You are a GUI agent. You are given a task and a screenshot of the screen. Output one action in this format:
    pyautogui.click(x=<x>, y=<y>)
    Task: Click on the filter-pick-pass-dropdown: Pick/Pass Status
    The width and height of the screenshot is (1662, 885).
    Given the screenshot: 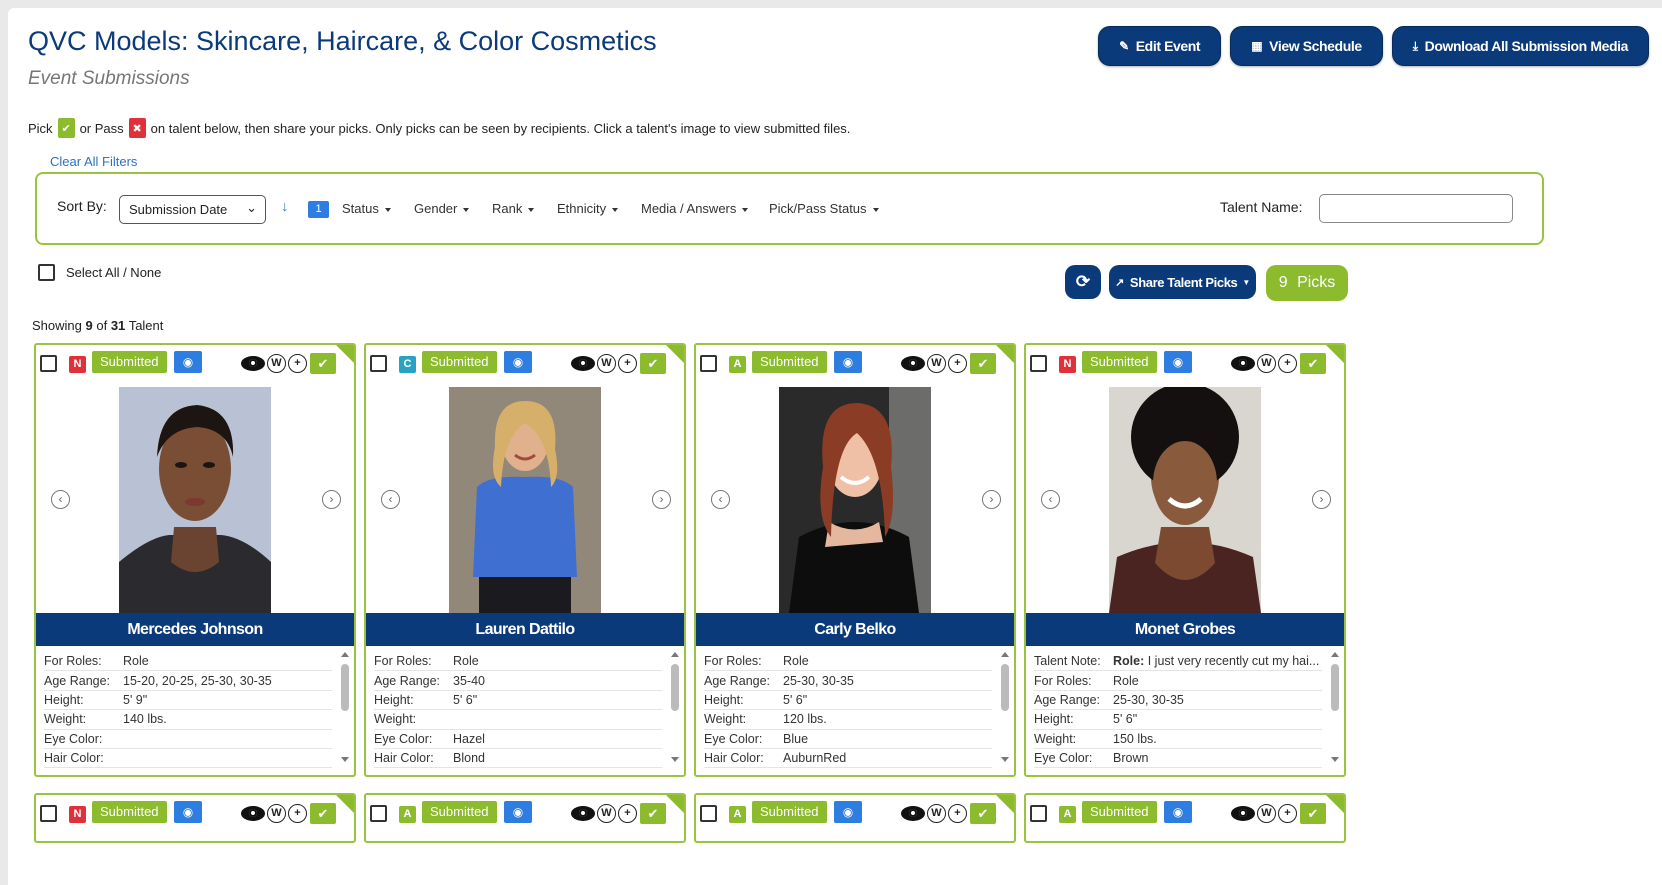 What is the action you would take?
    pyautogui.click(x=824, y=208)
    